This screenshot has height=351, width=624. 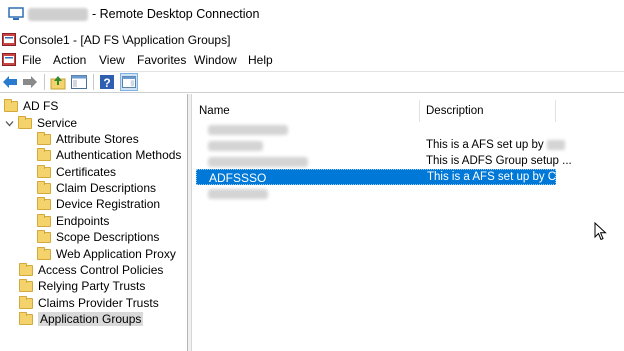 What do you see at coordinates (238, 178) in the screenshot?
I see `list-item-name: ADFSSSO` at bounding box center [238, 178].